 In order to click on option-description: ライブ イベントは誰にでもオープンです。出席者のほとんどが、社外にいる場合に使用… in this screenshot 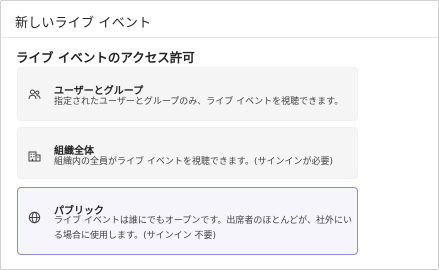, I will do `click(203, 228)`.